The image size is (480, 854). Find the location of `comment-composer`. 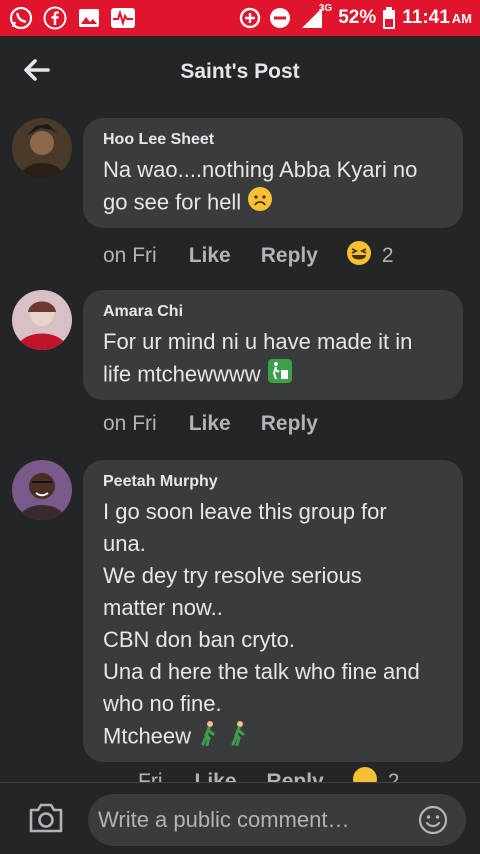

comment-composer is located at coordinates (240, 818).